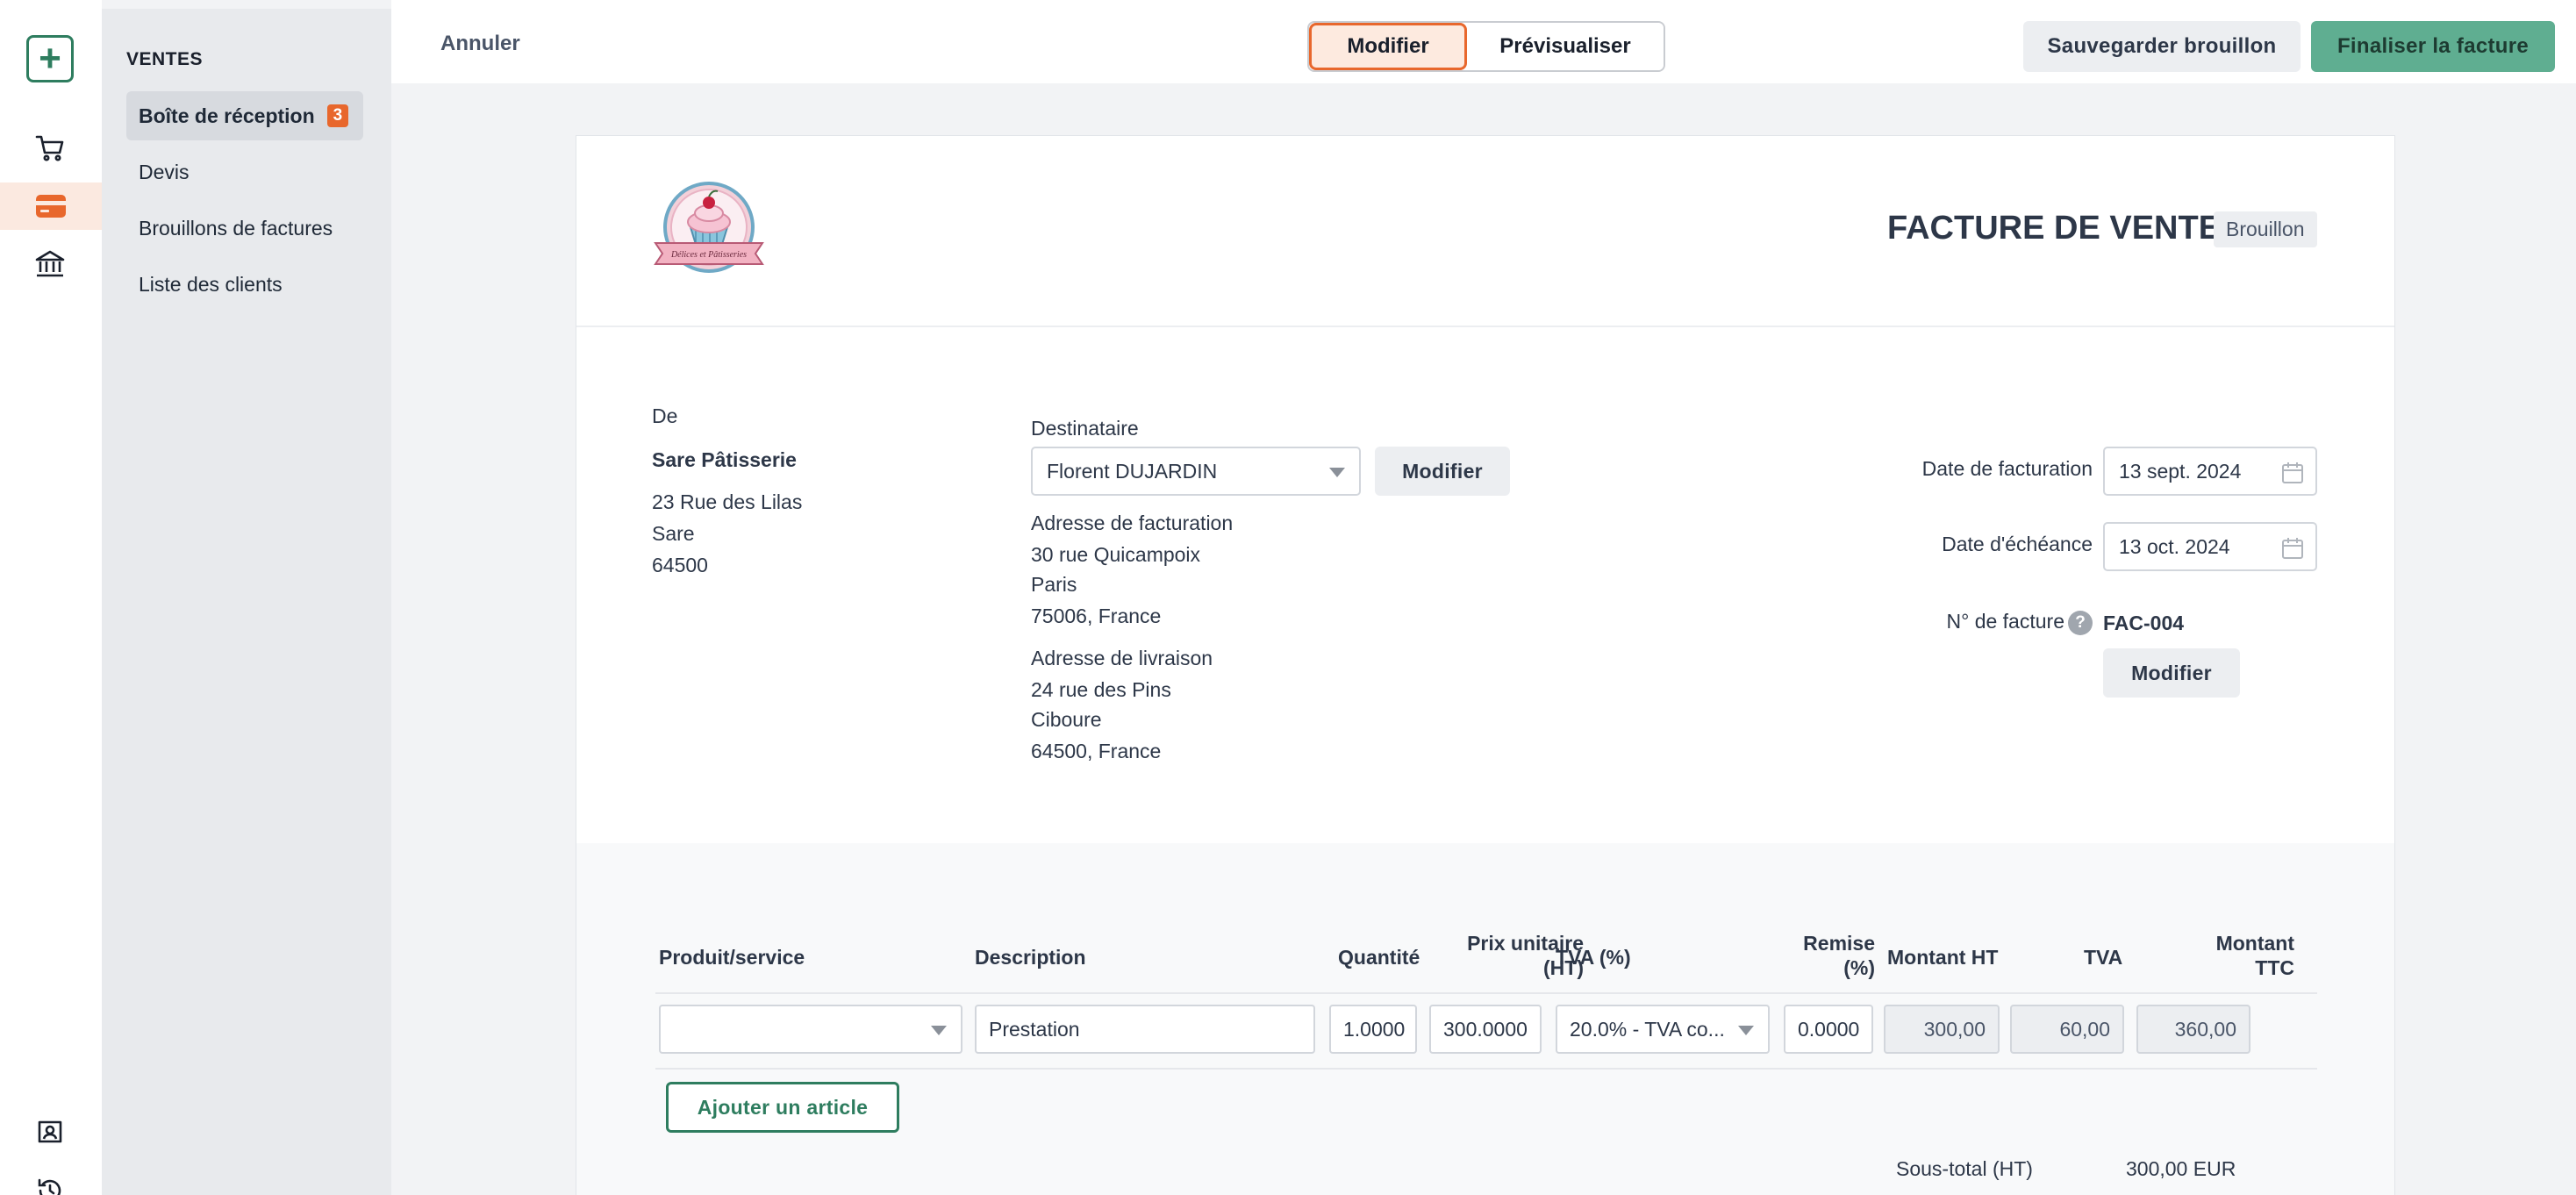  What do you see at coordinates (724, 460) in the screenshot?
I see `sender-name: Sare Pâtisserie` at bounding box center [724, 460].